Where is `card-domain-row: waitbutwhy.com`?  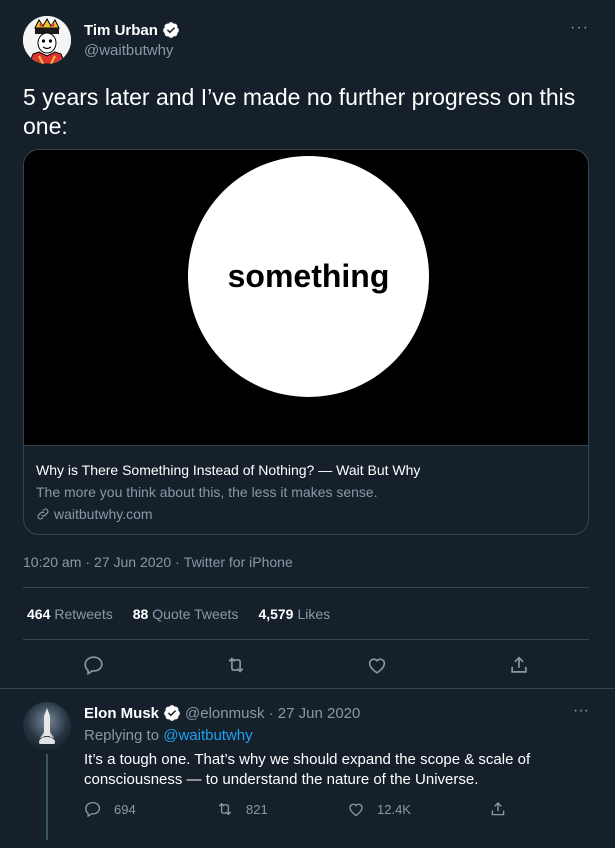
card-domain-row: waitbutwhy.com is located at coordinates (94, 514).